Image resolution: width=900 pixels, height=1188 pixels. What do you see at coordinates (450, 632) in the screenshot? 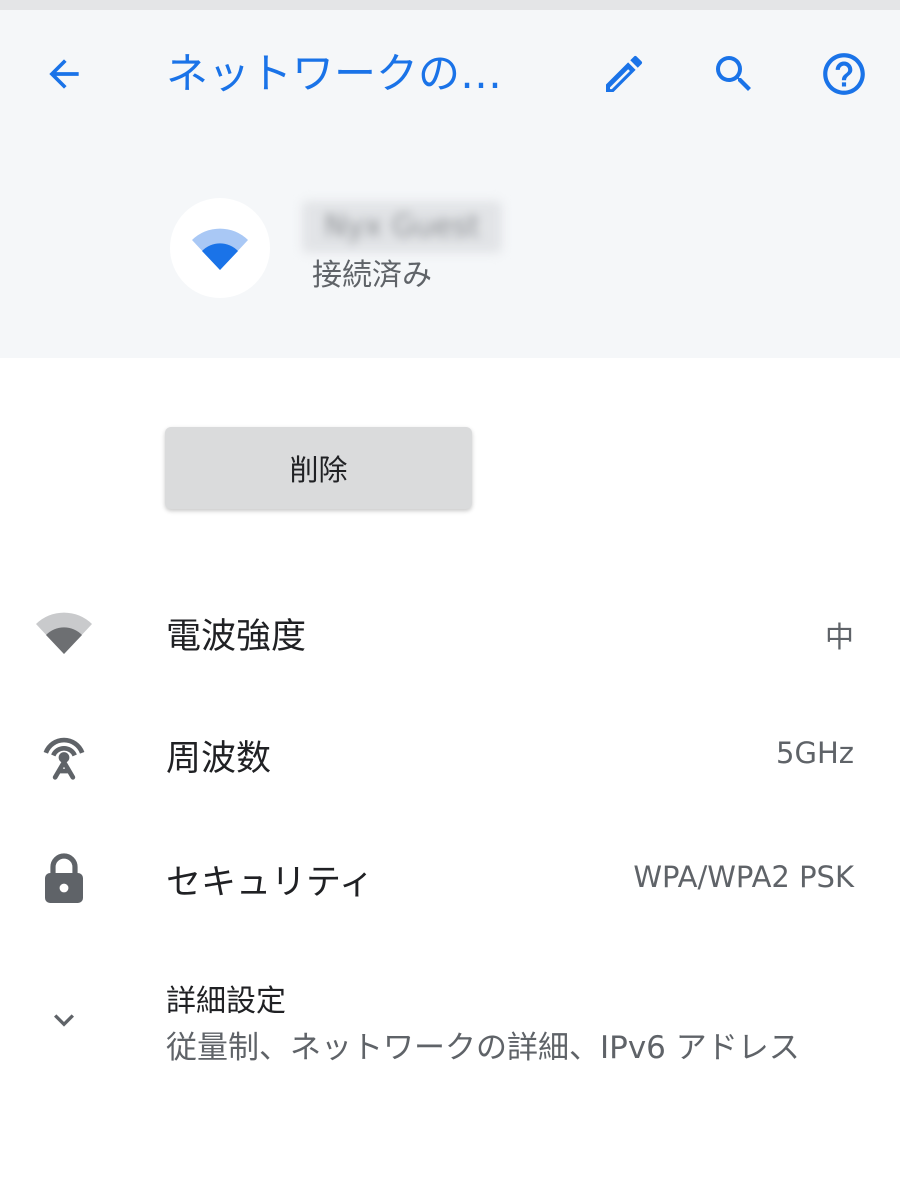
I see `signal-strength-row: 電波強度 中` at bounding box center [450, 632].